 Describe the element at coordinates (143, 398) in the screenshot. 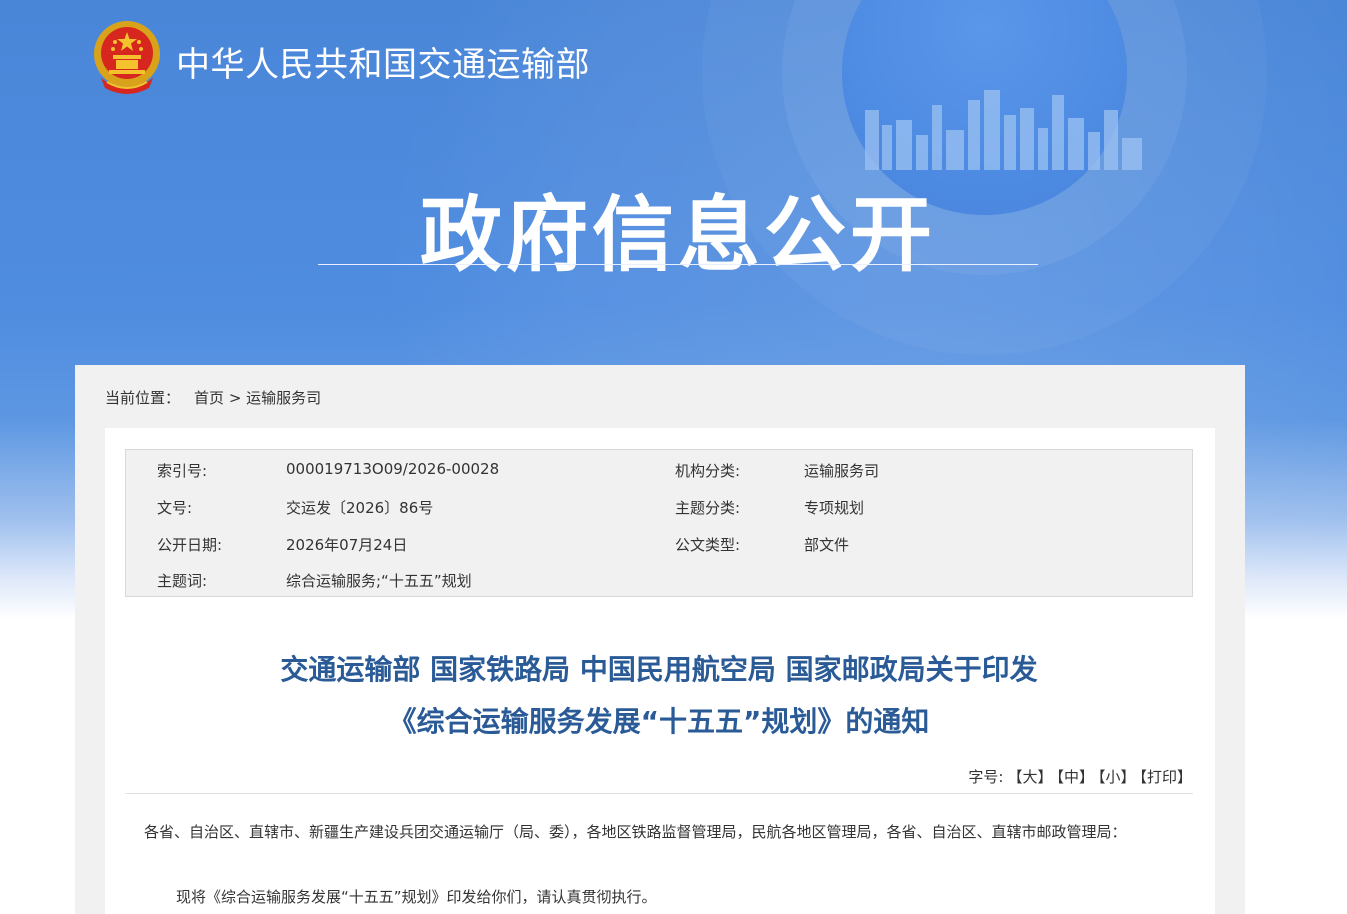

I see `breadcrumb-prefix: 当前位置：` at that location.